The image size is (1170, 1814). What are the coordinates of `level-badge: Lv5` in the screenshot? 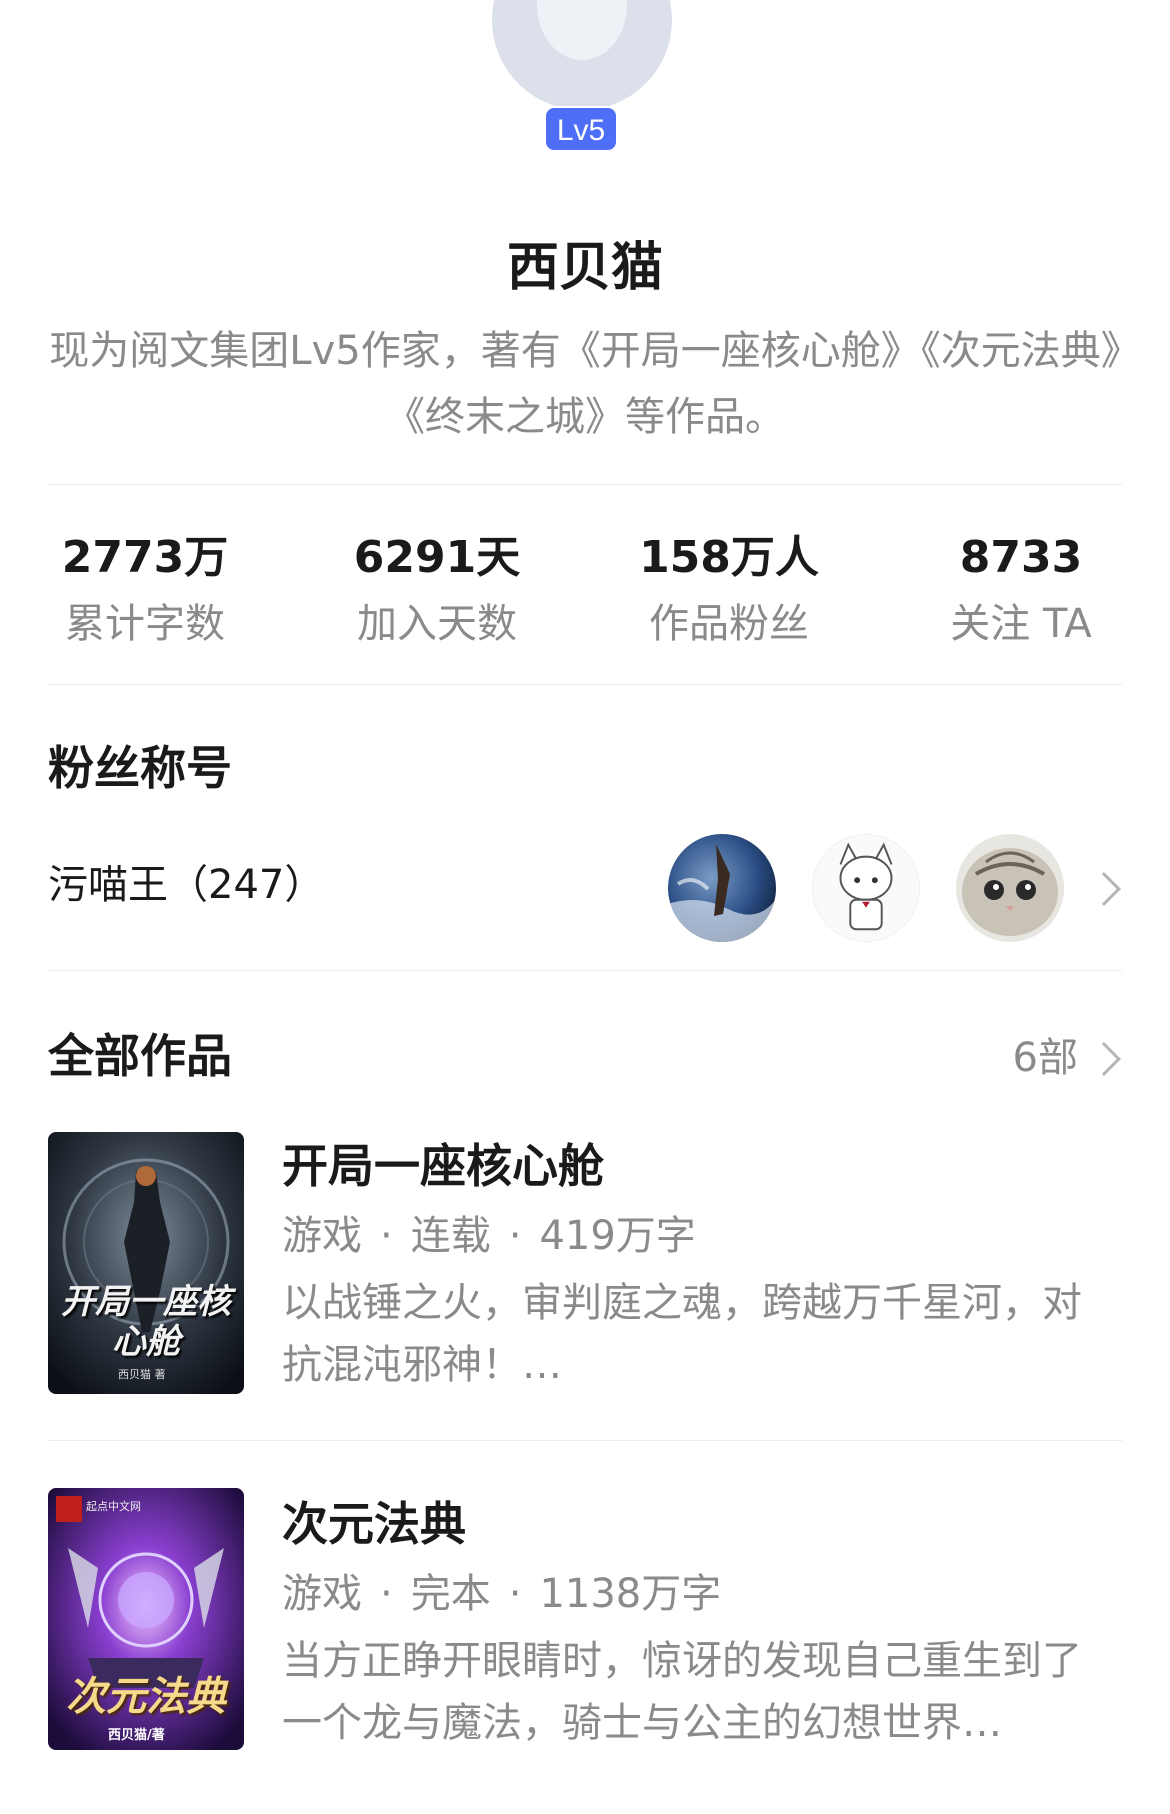 It's located at (581, 129).